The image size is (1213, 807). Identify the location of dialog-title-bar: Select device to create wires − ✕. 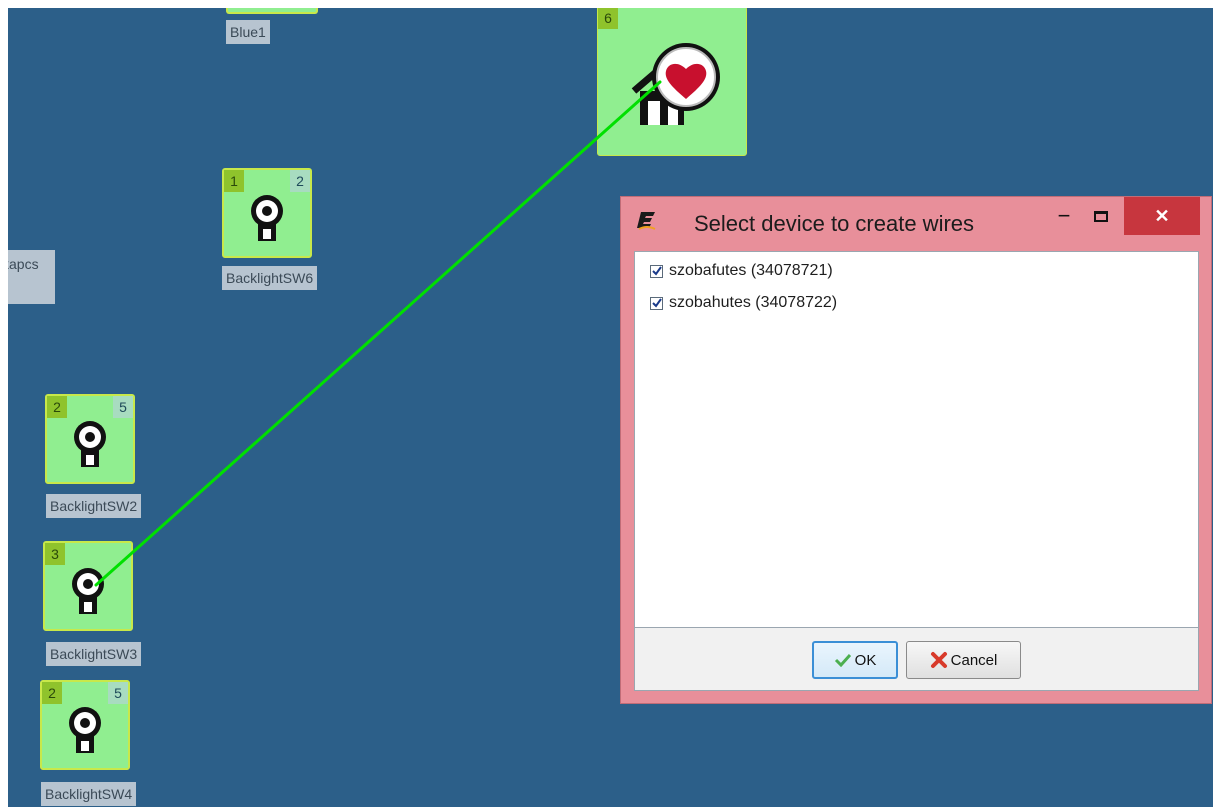
(916, 224).